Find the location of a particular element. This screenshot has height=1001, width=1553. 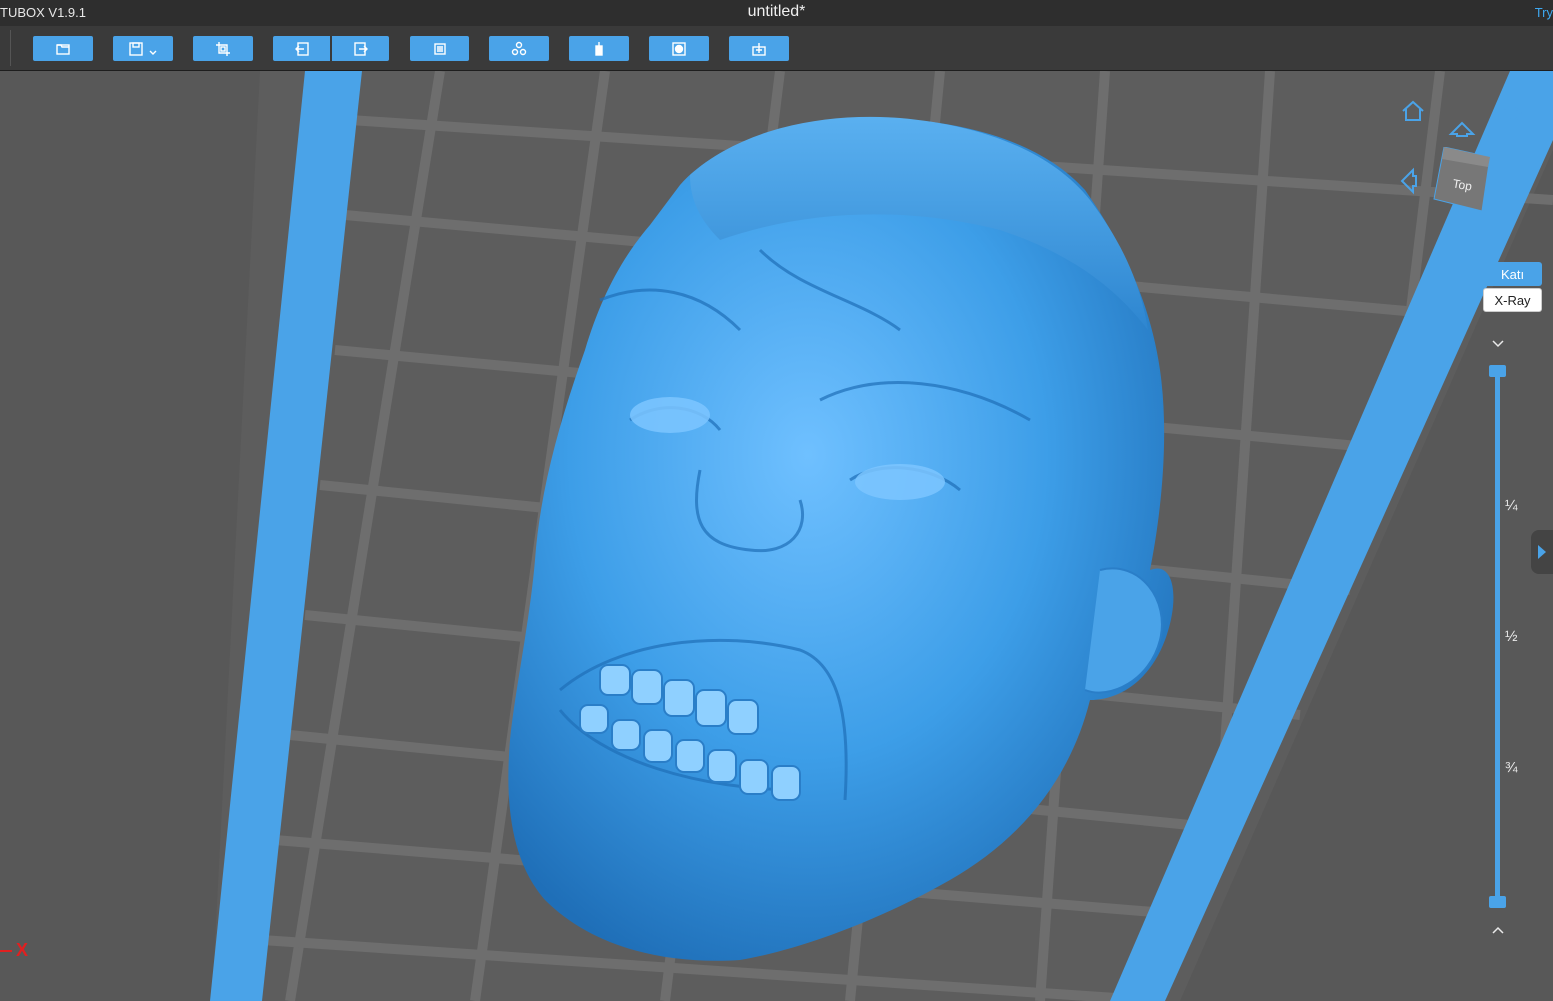

rotate-left-icon is located at coordinates (1408, 181).